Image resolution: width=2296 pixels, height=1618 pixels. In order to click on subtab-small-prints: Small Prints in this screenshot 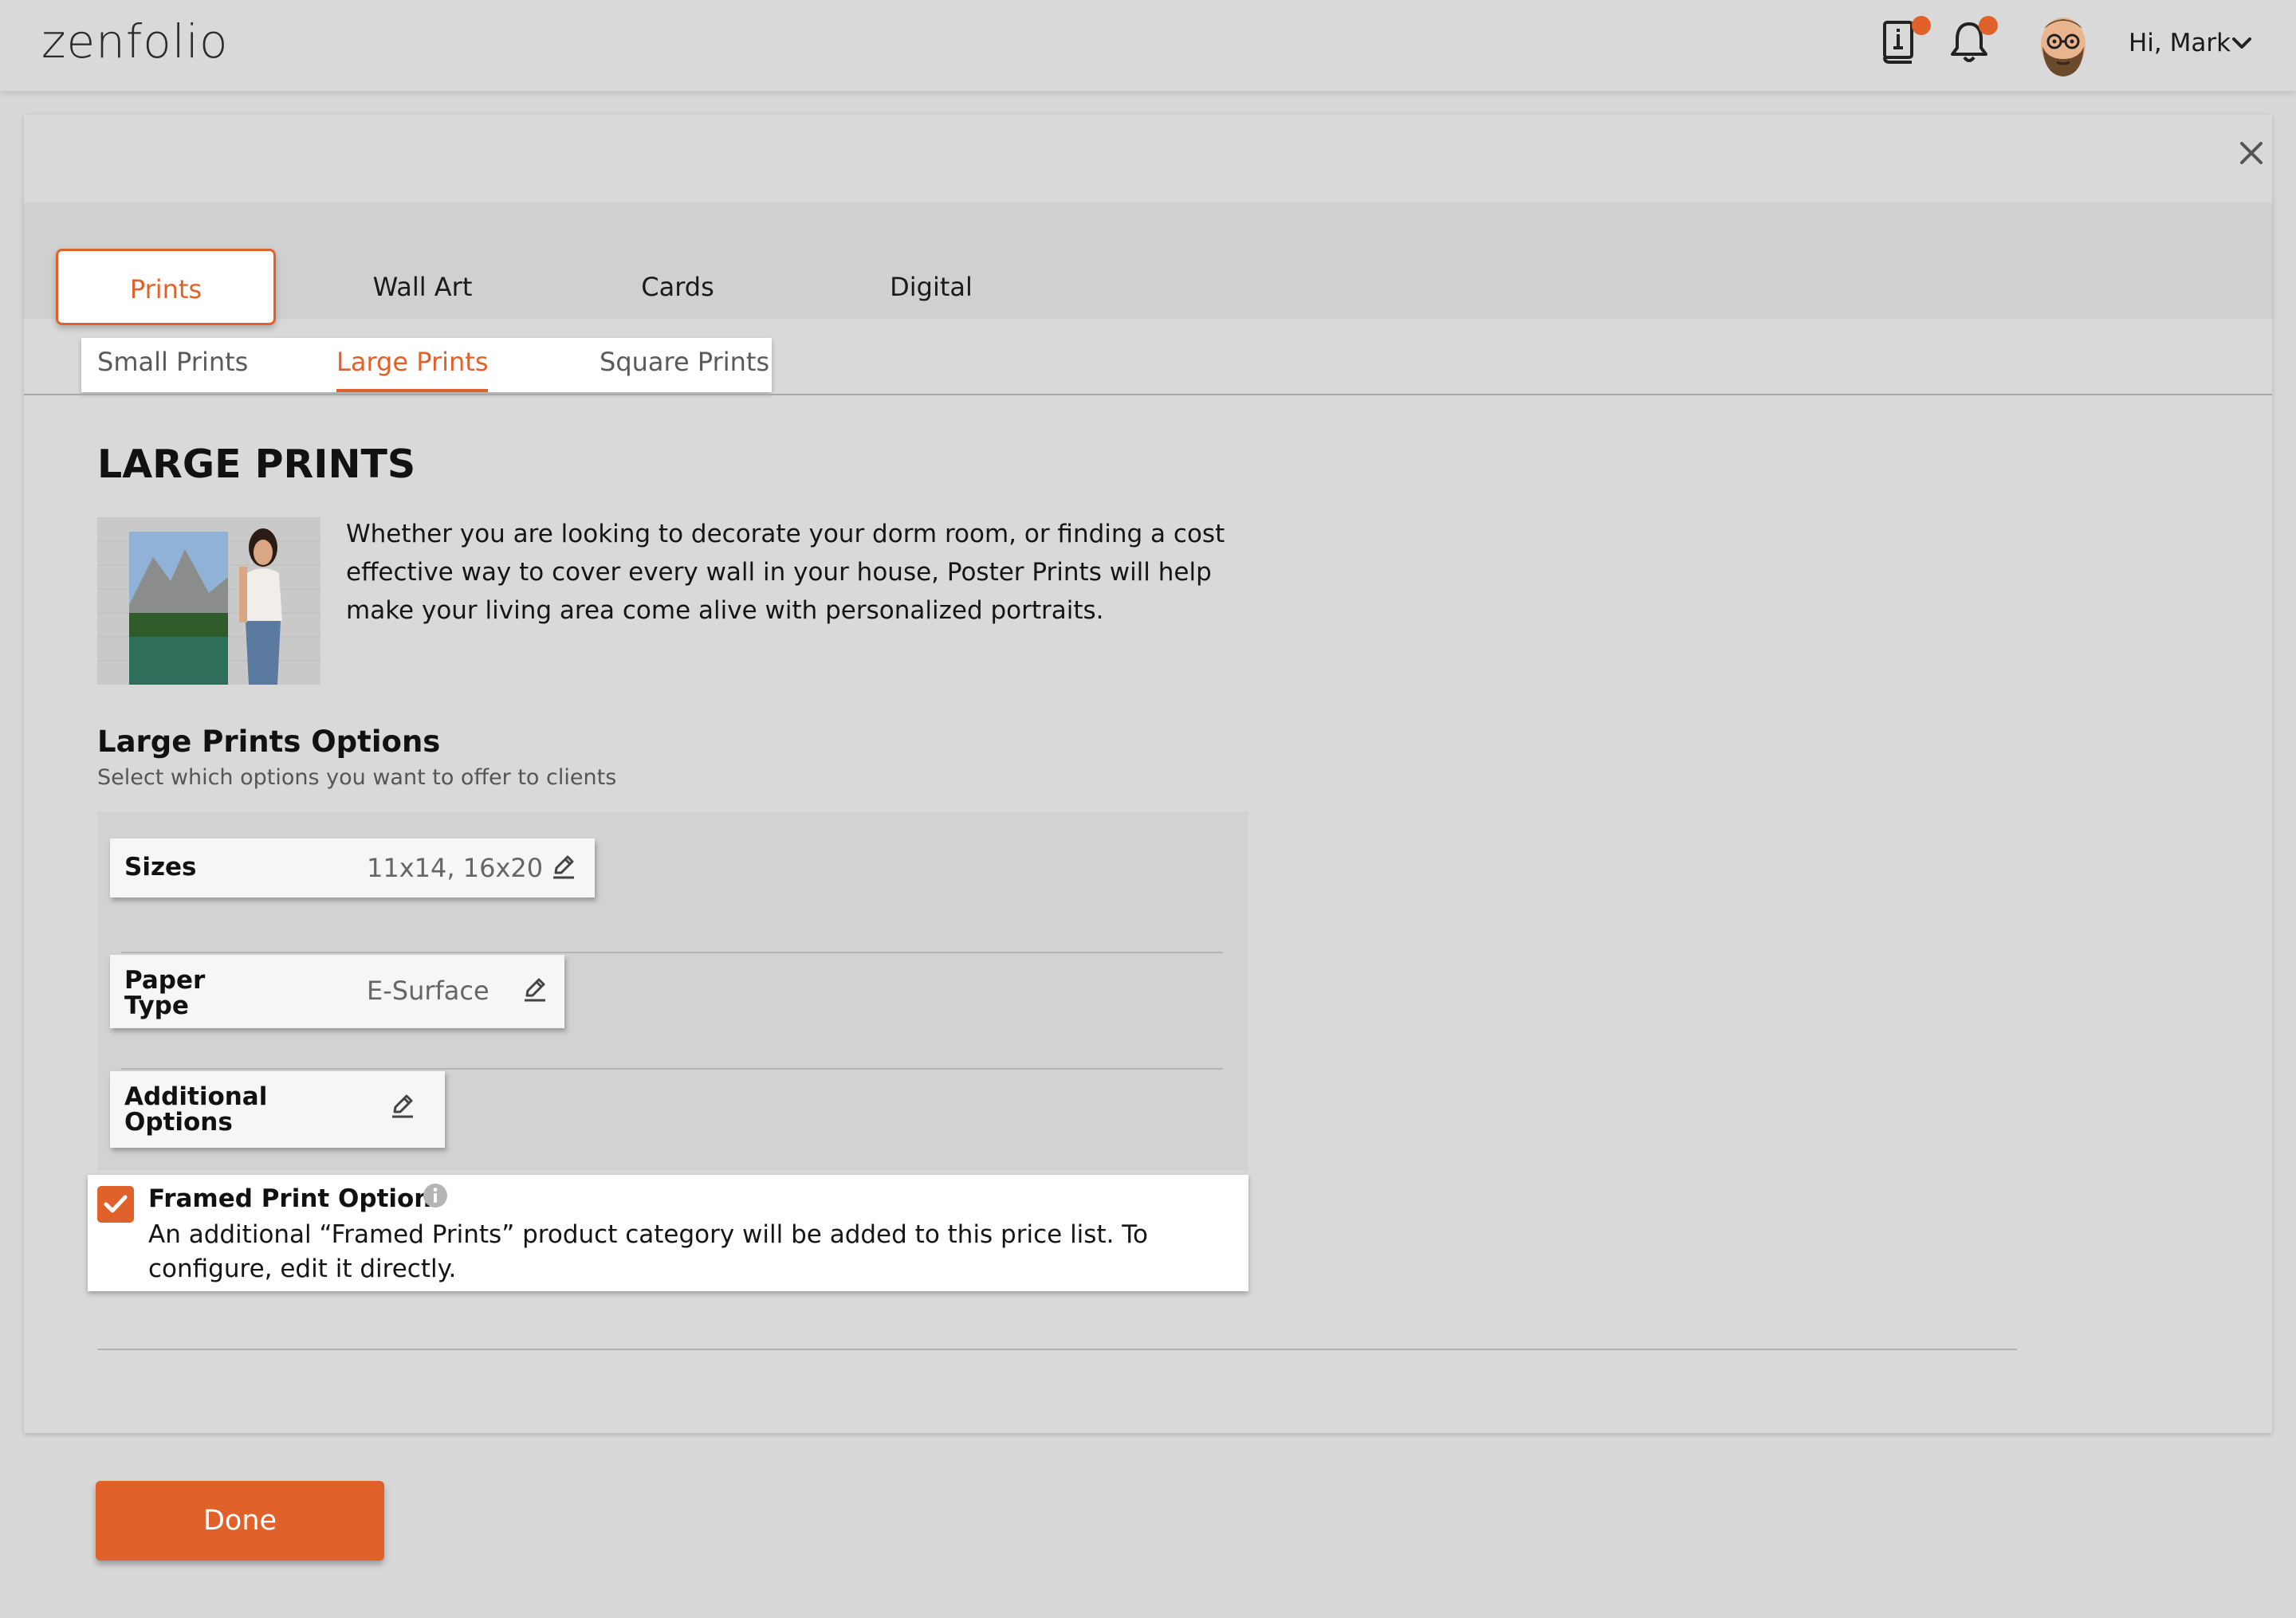, I will do `click(172, 362)`.